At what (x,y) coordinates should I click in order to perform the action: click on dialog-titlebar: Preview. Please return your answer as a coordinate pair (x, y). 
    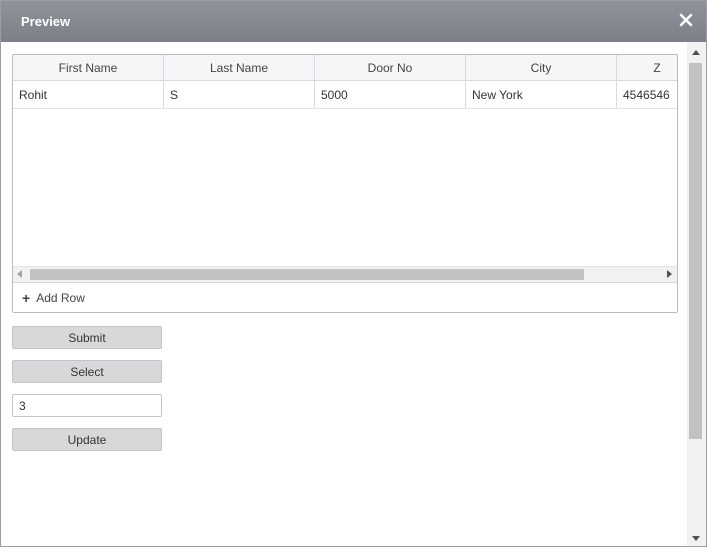
    Looking at the image, I should click on (353, 21).